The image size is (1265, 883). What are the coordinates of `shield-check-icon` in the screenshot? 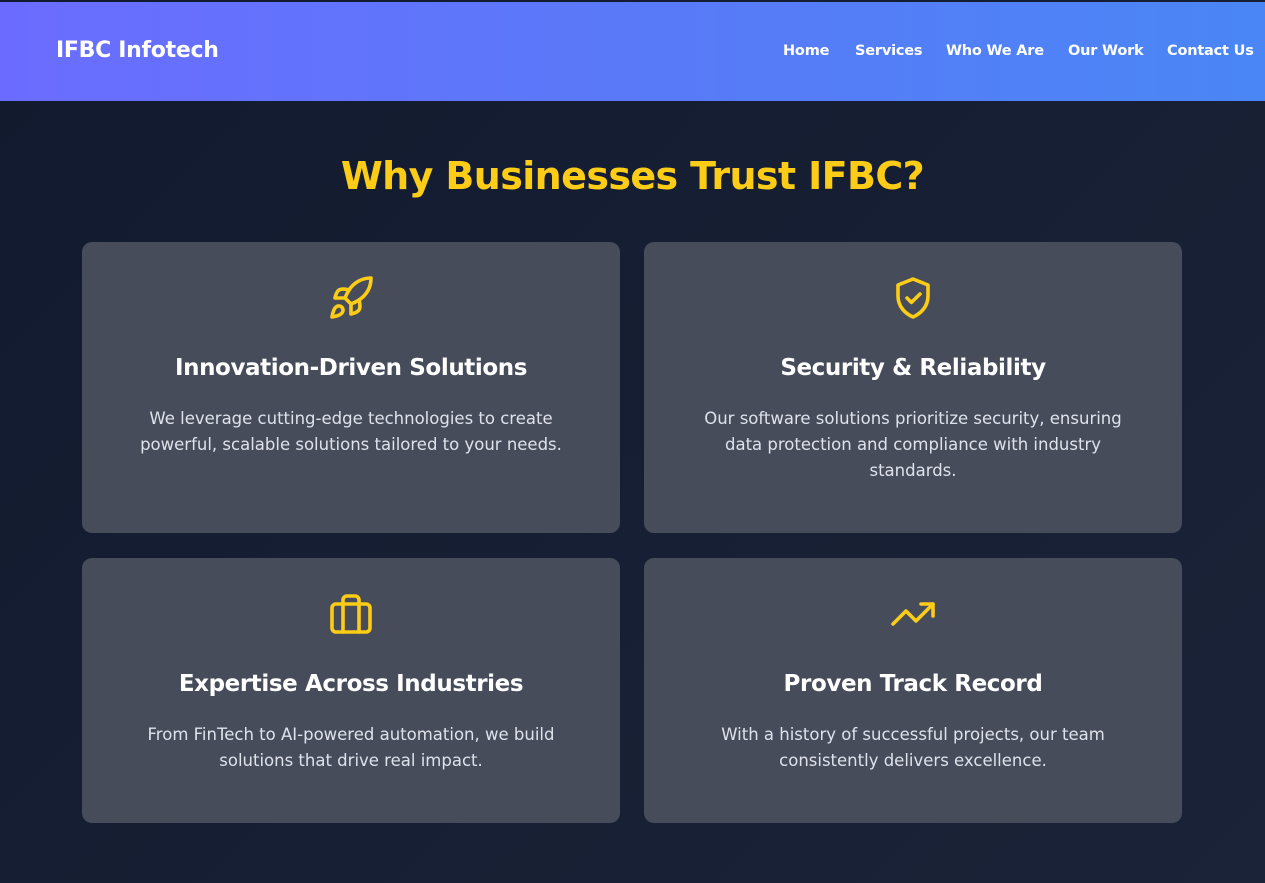 It's located at (913, 298).